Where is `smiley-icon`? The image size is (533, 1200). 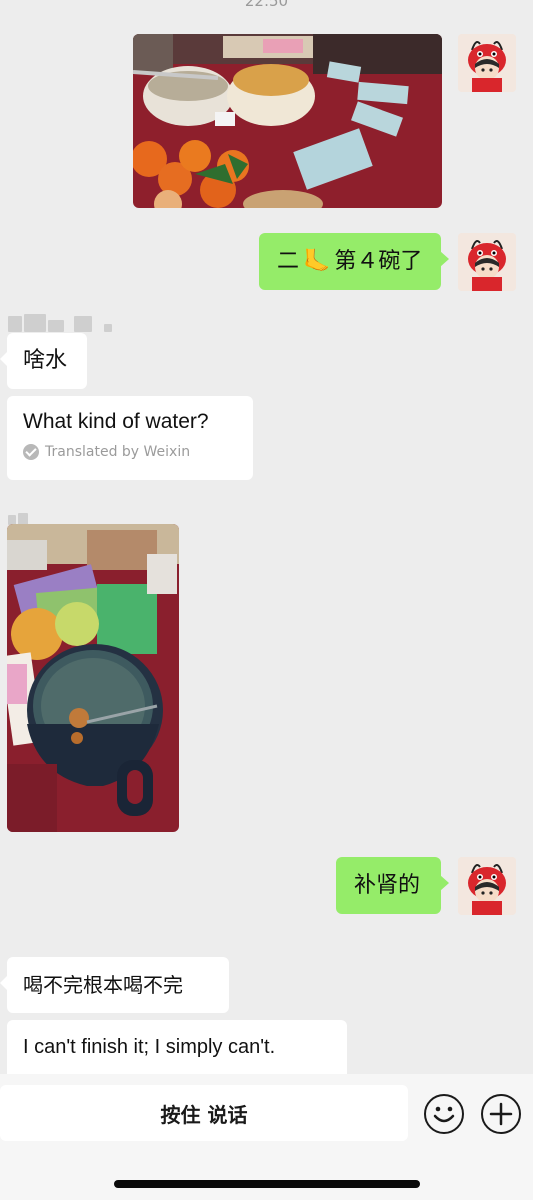
smiley-icon is located at coordinates (444, 1114).